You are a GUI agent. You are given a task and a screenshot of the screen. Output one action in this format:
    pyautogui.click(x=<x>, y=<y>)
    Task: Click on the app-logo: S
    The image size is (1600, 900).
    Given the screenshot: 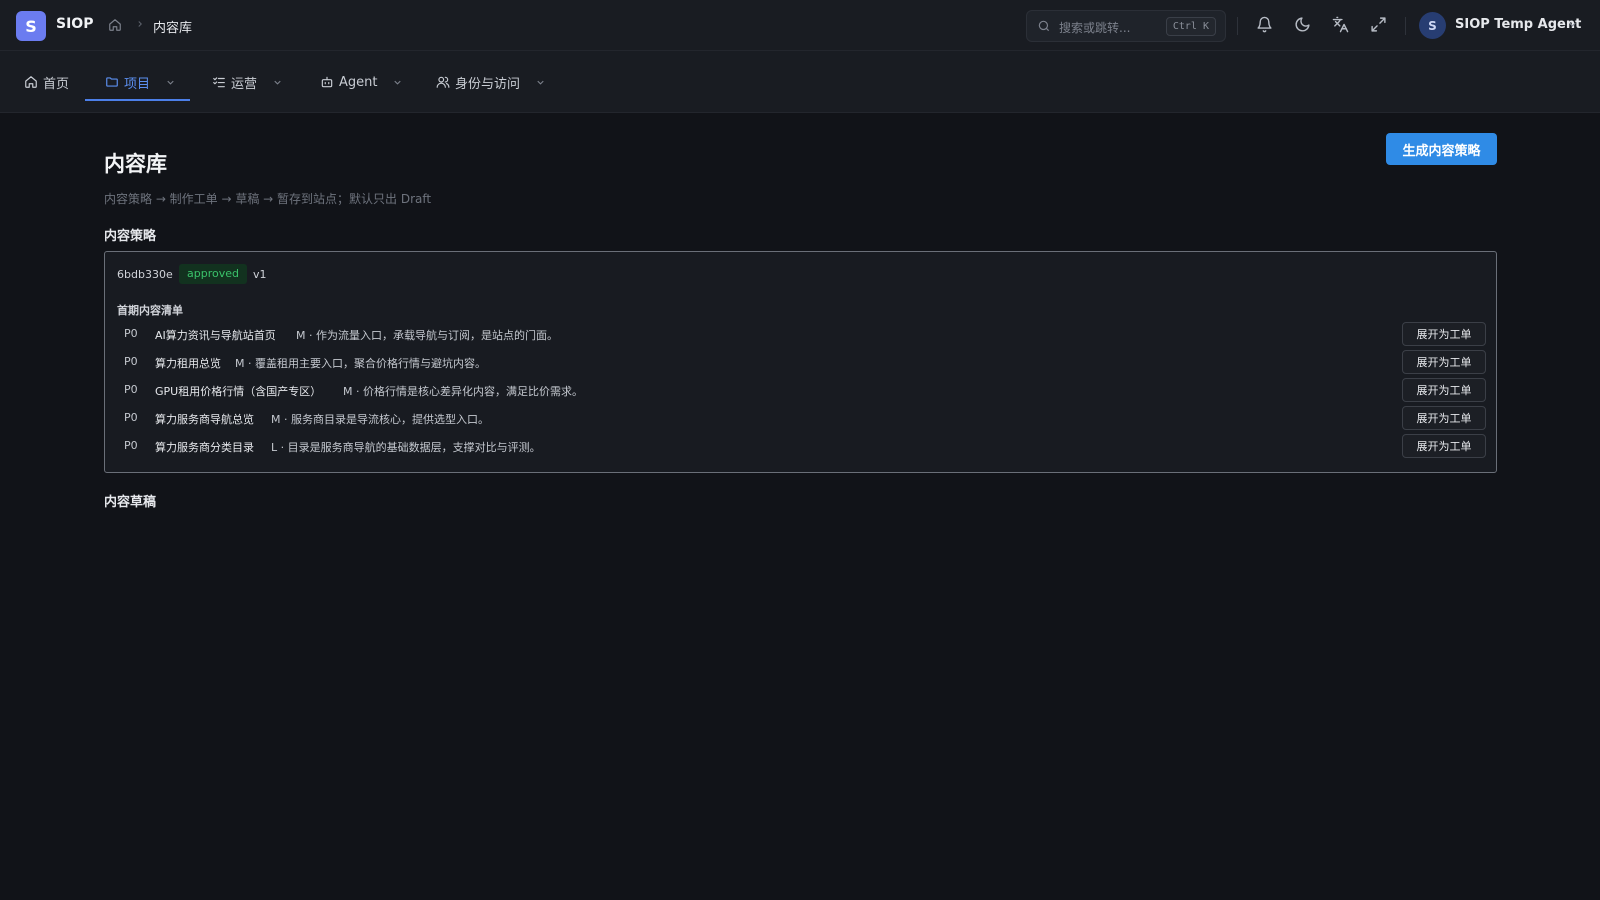 What is the action you would take?
    pyautogui.click(x=31, y=26)
    